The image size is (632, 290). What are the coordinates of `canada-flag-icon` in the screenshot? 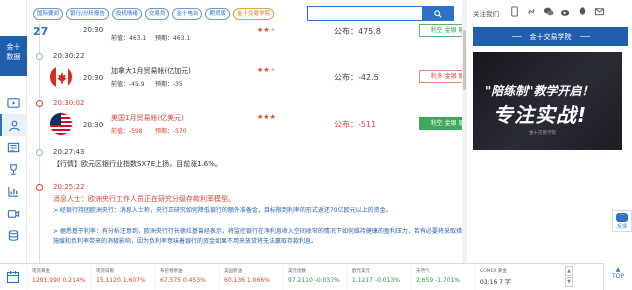 It's located at (61, 77).